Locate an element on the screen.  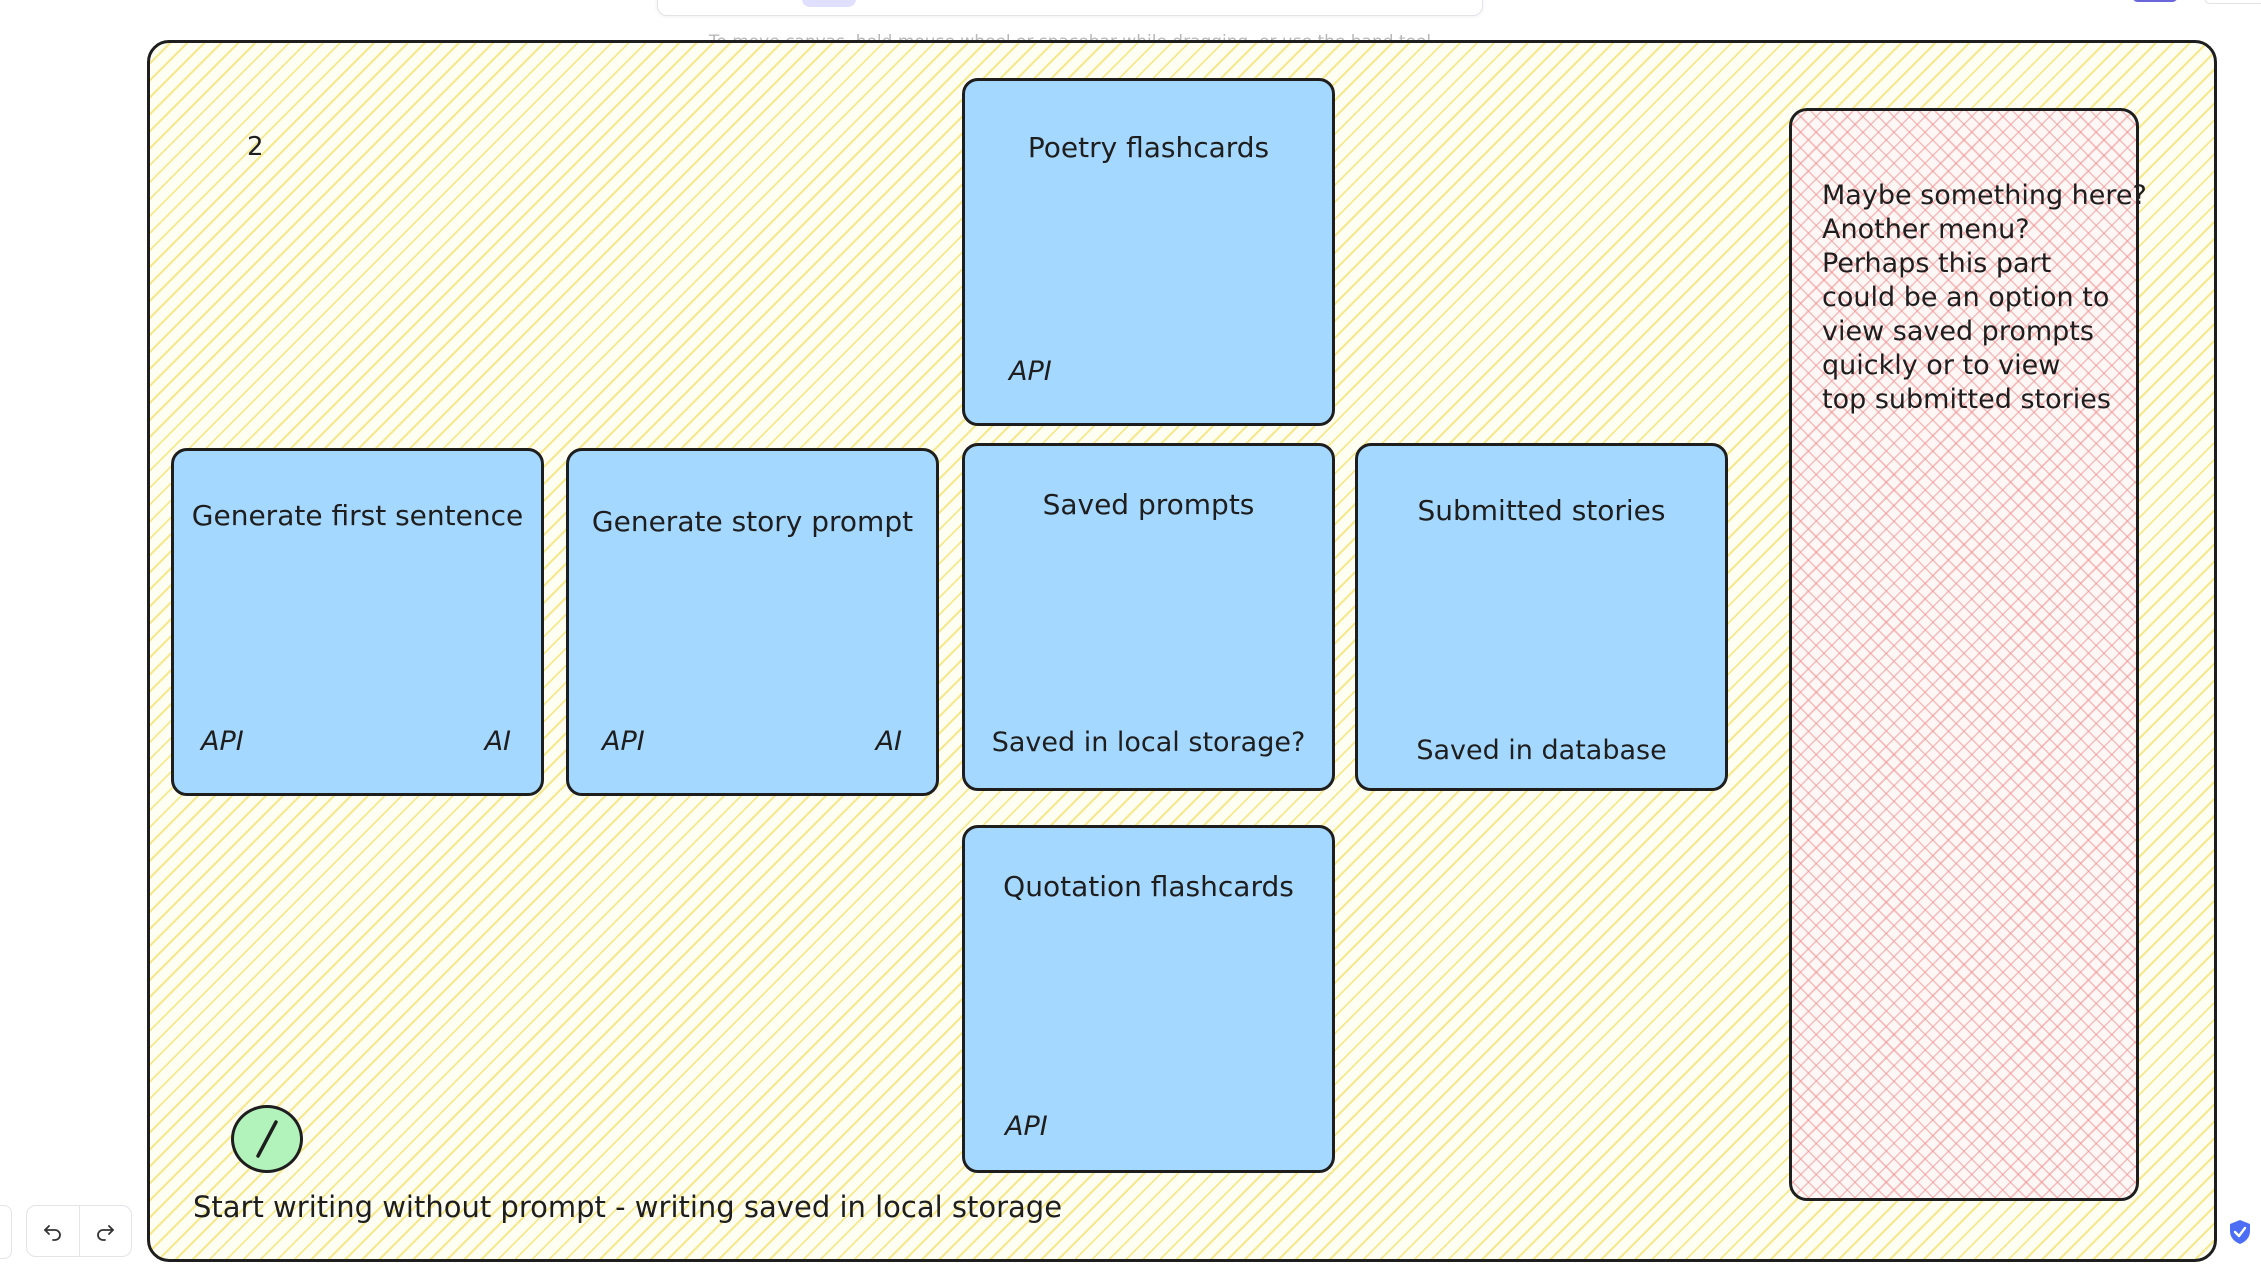
library-button is located at coordinates (2232, 2).